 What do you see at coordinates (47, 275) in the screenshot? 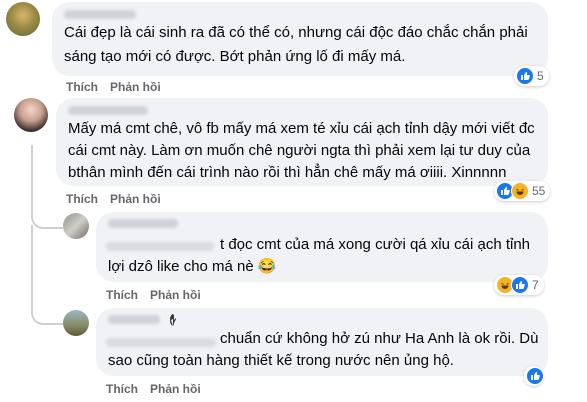
I see `thread-line` at bounding box center [47, 275].